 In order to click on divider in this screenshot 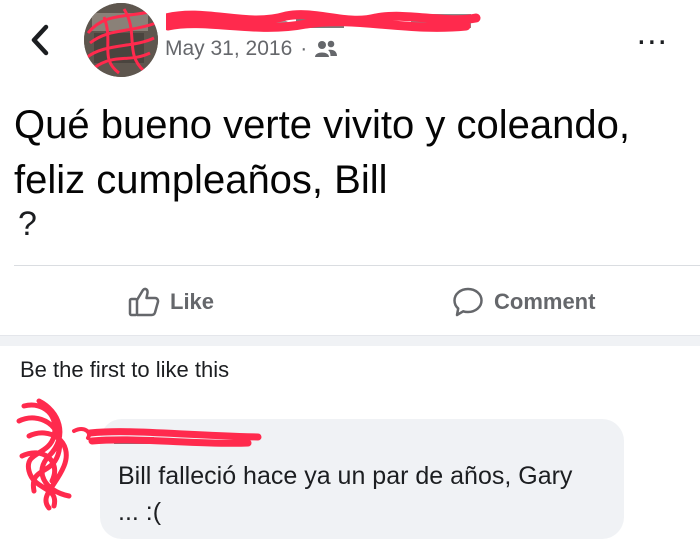, I will do `click(357, 265)`.